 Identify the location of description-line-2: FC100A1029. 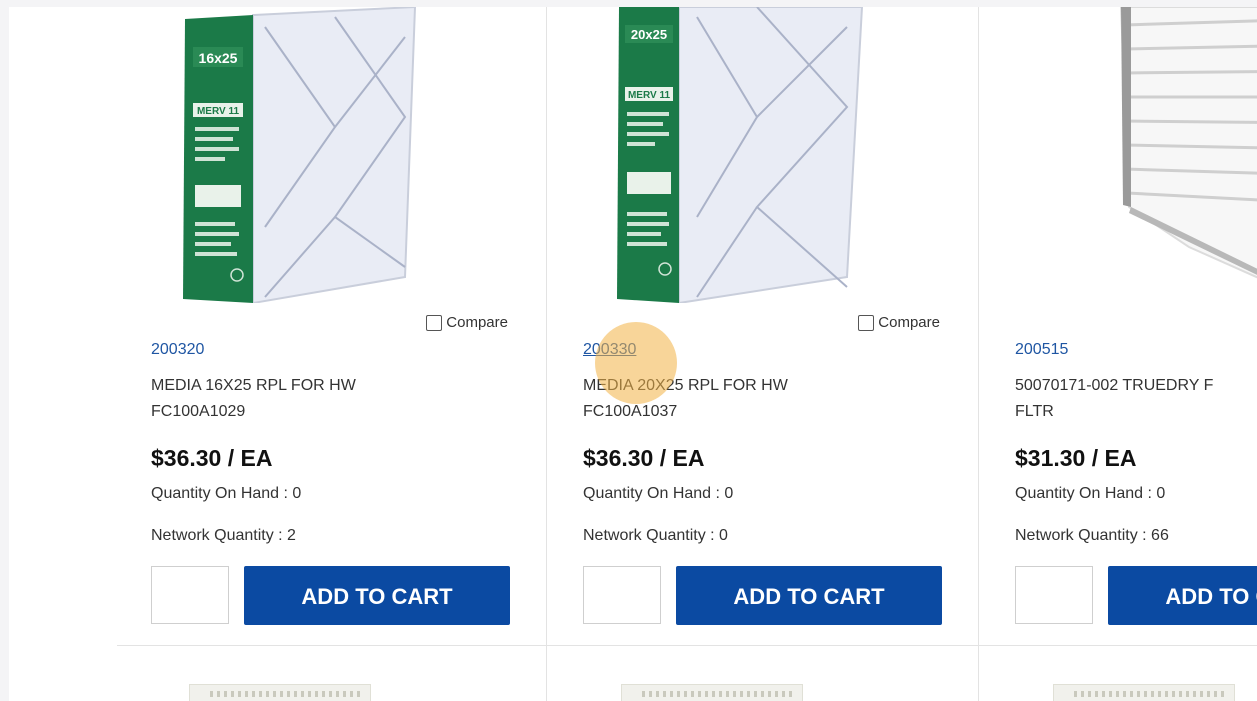
(198, 411).